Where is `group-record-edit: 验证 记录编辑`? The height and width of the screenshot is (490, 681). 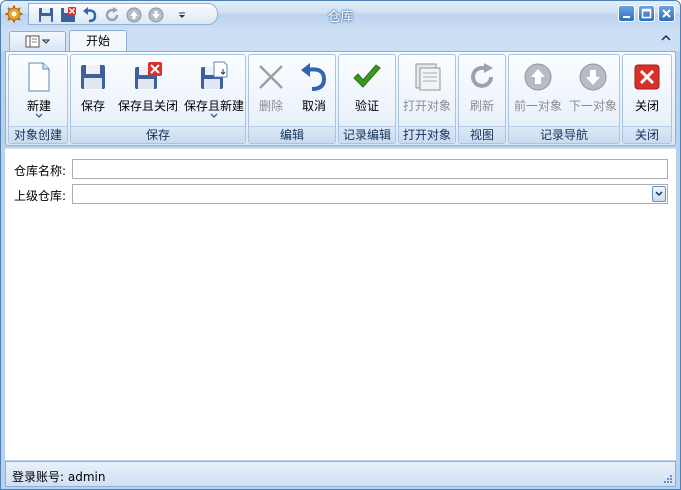 group-record-edit: 验证 记录编辑 is located at coordinates (367, 99).